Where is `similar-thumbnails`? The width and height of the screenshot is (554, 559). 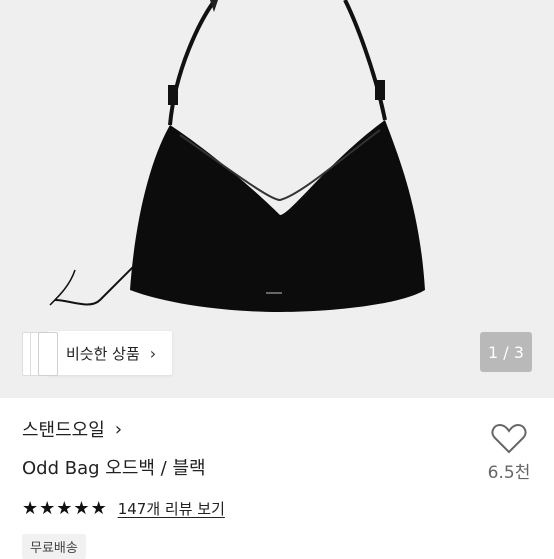
similar-thumbnails is located at coordinates (40, 353).